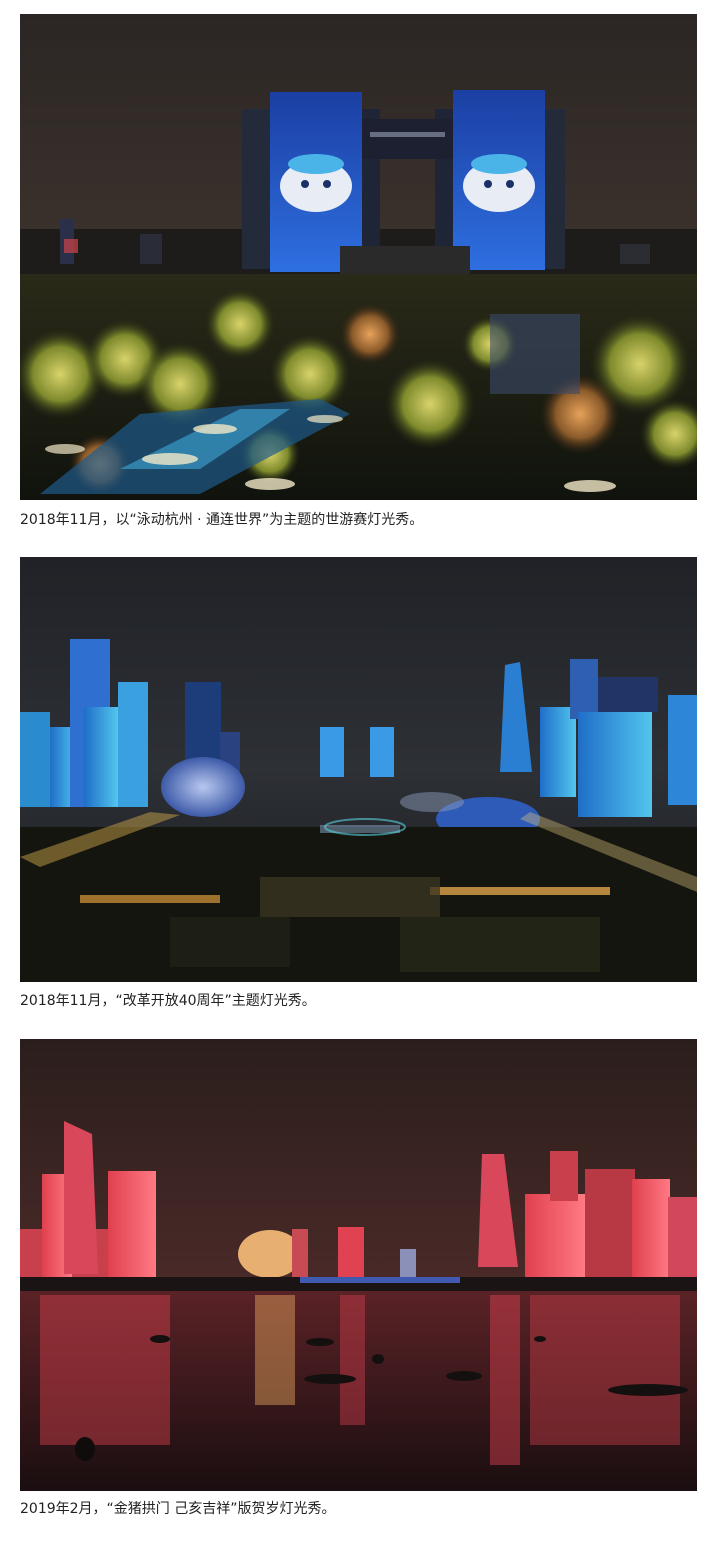 The width and height of the screenshot is (715, 1542). I want to click on photo-caption: 2019年2月，“金猪拱门 己亥吉祥”版贺岁灯光秀。, so click(178, 1509).